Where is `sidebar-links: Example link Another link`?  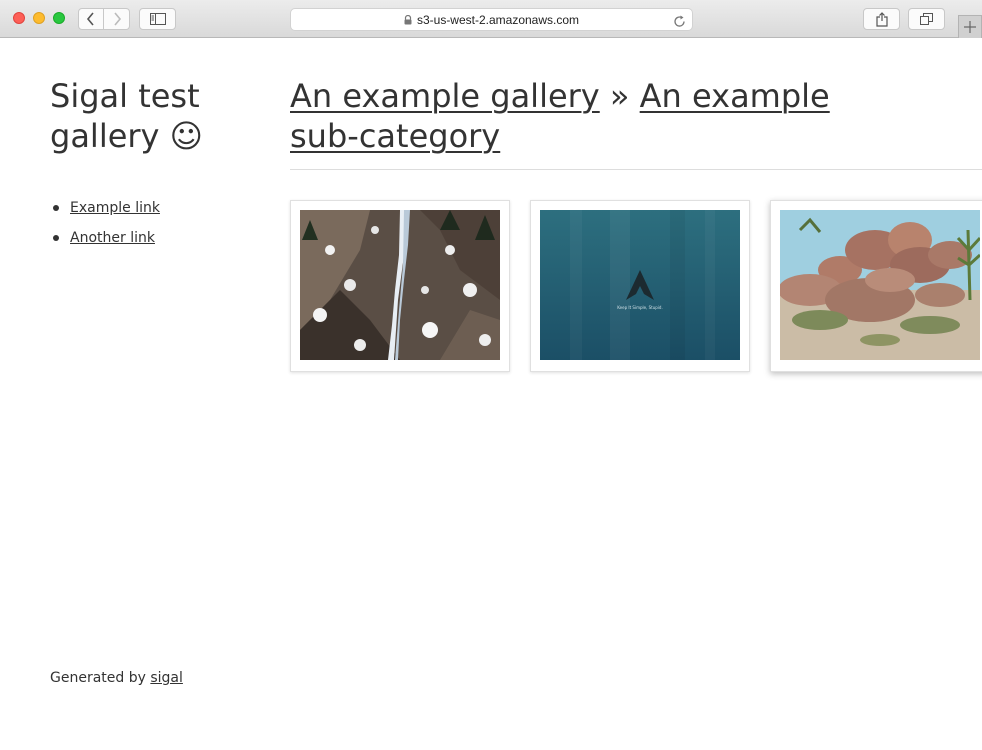 sidebar-links: Example link Another link is located at coordinates (105, 226).